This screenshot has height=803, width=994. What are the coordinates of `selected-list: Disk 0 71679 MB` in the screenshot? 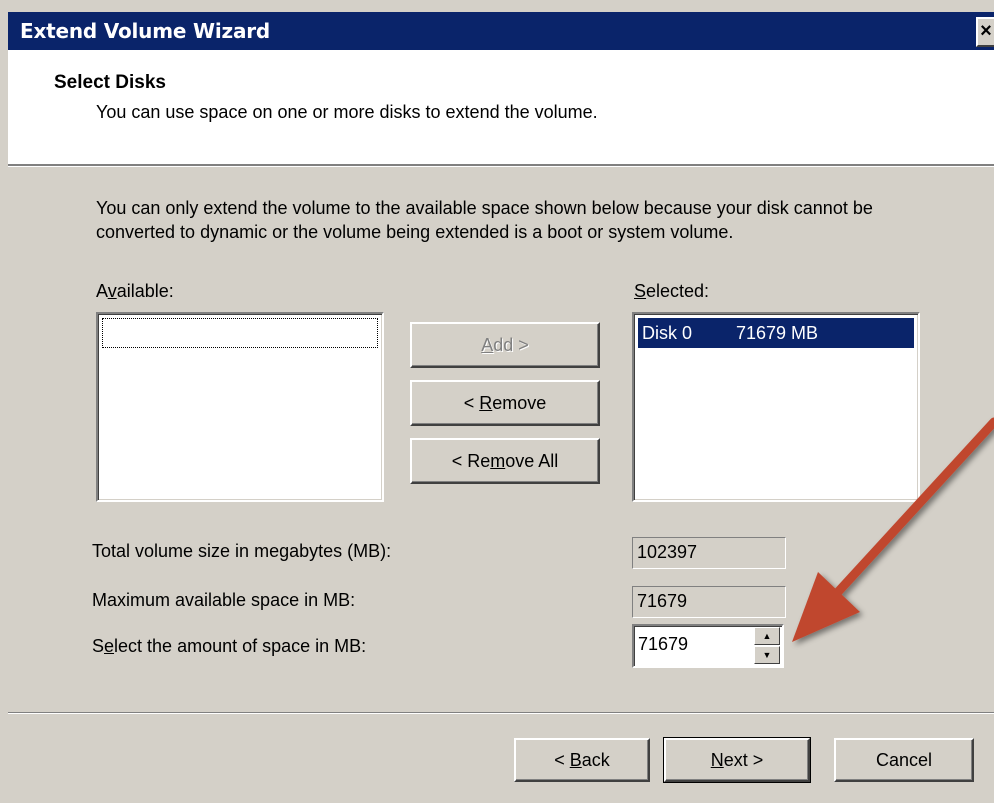 It's located at (776, 407).